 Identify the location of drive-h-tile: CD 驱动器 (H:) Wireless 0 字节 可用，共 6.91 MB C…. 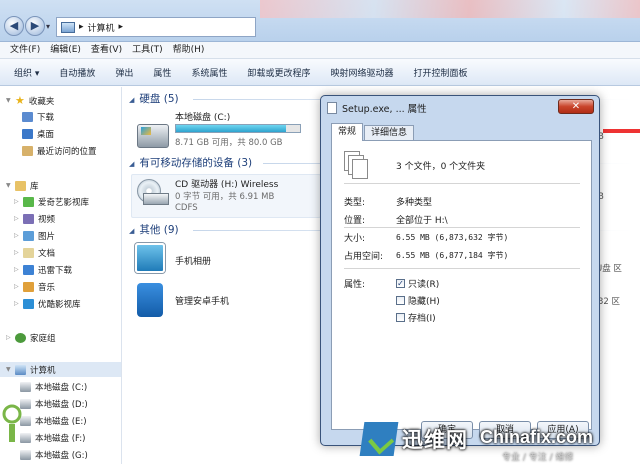
(245, 197).